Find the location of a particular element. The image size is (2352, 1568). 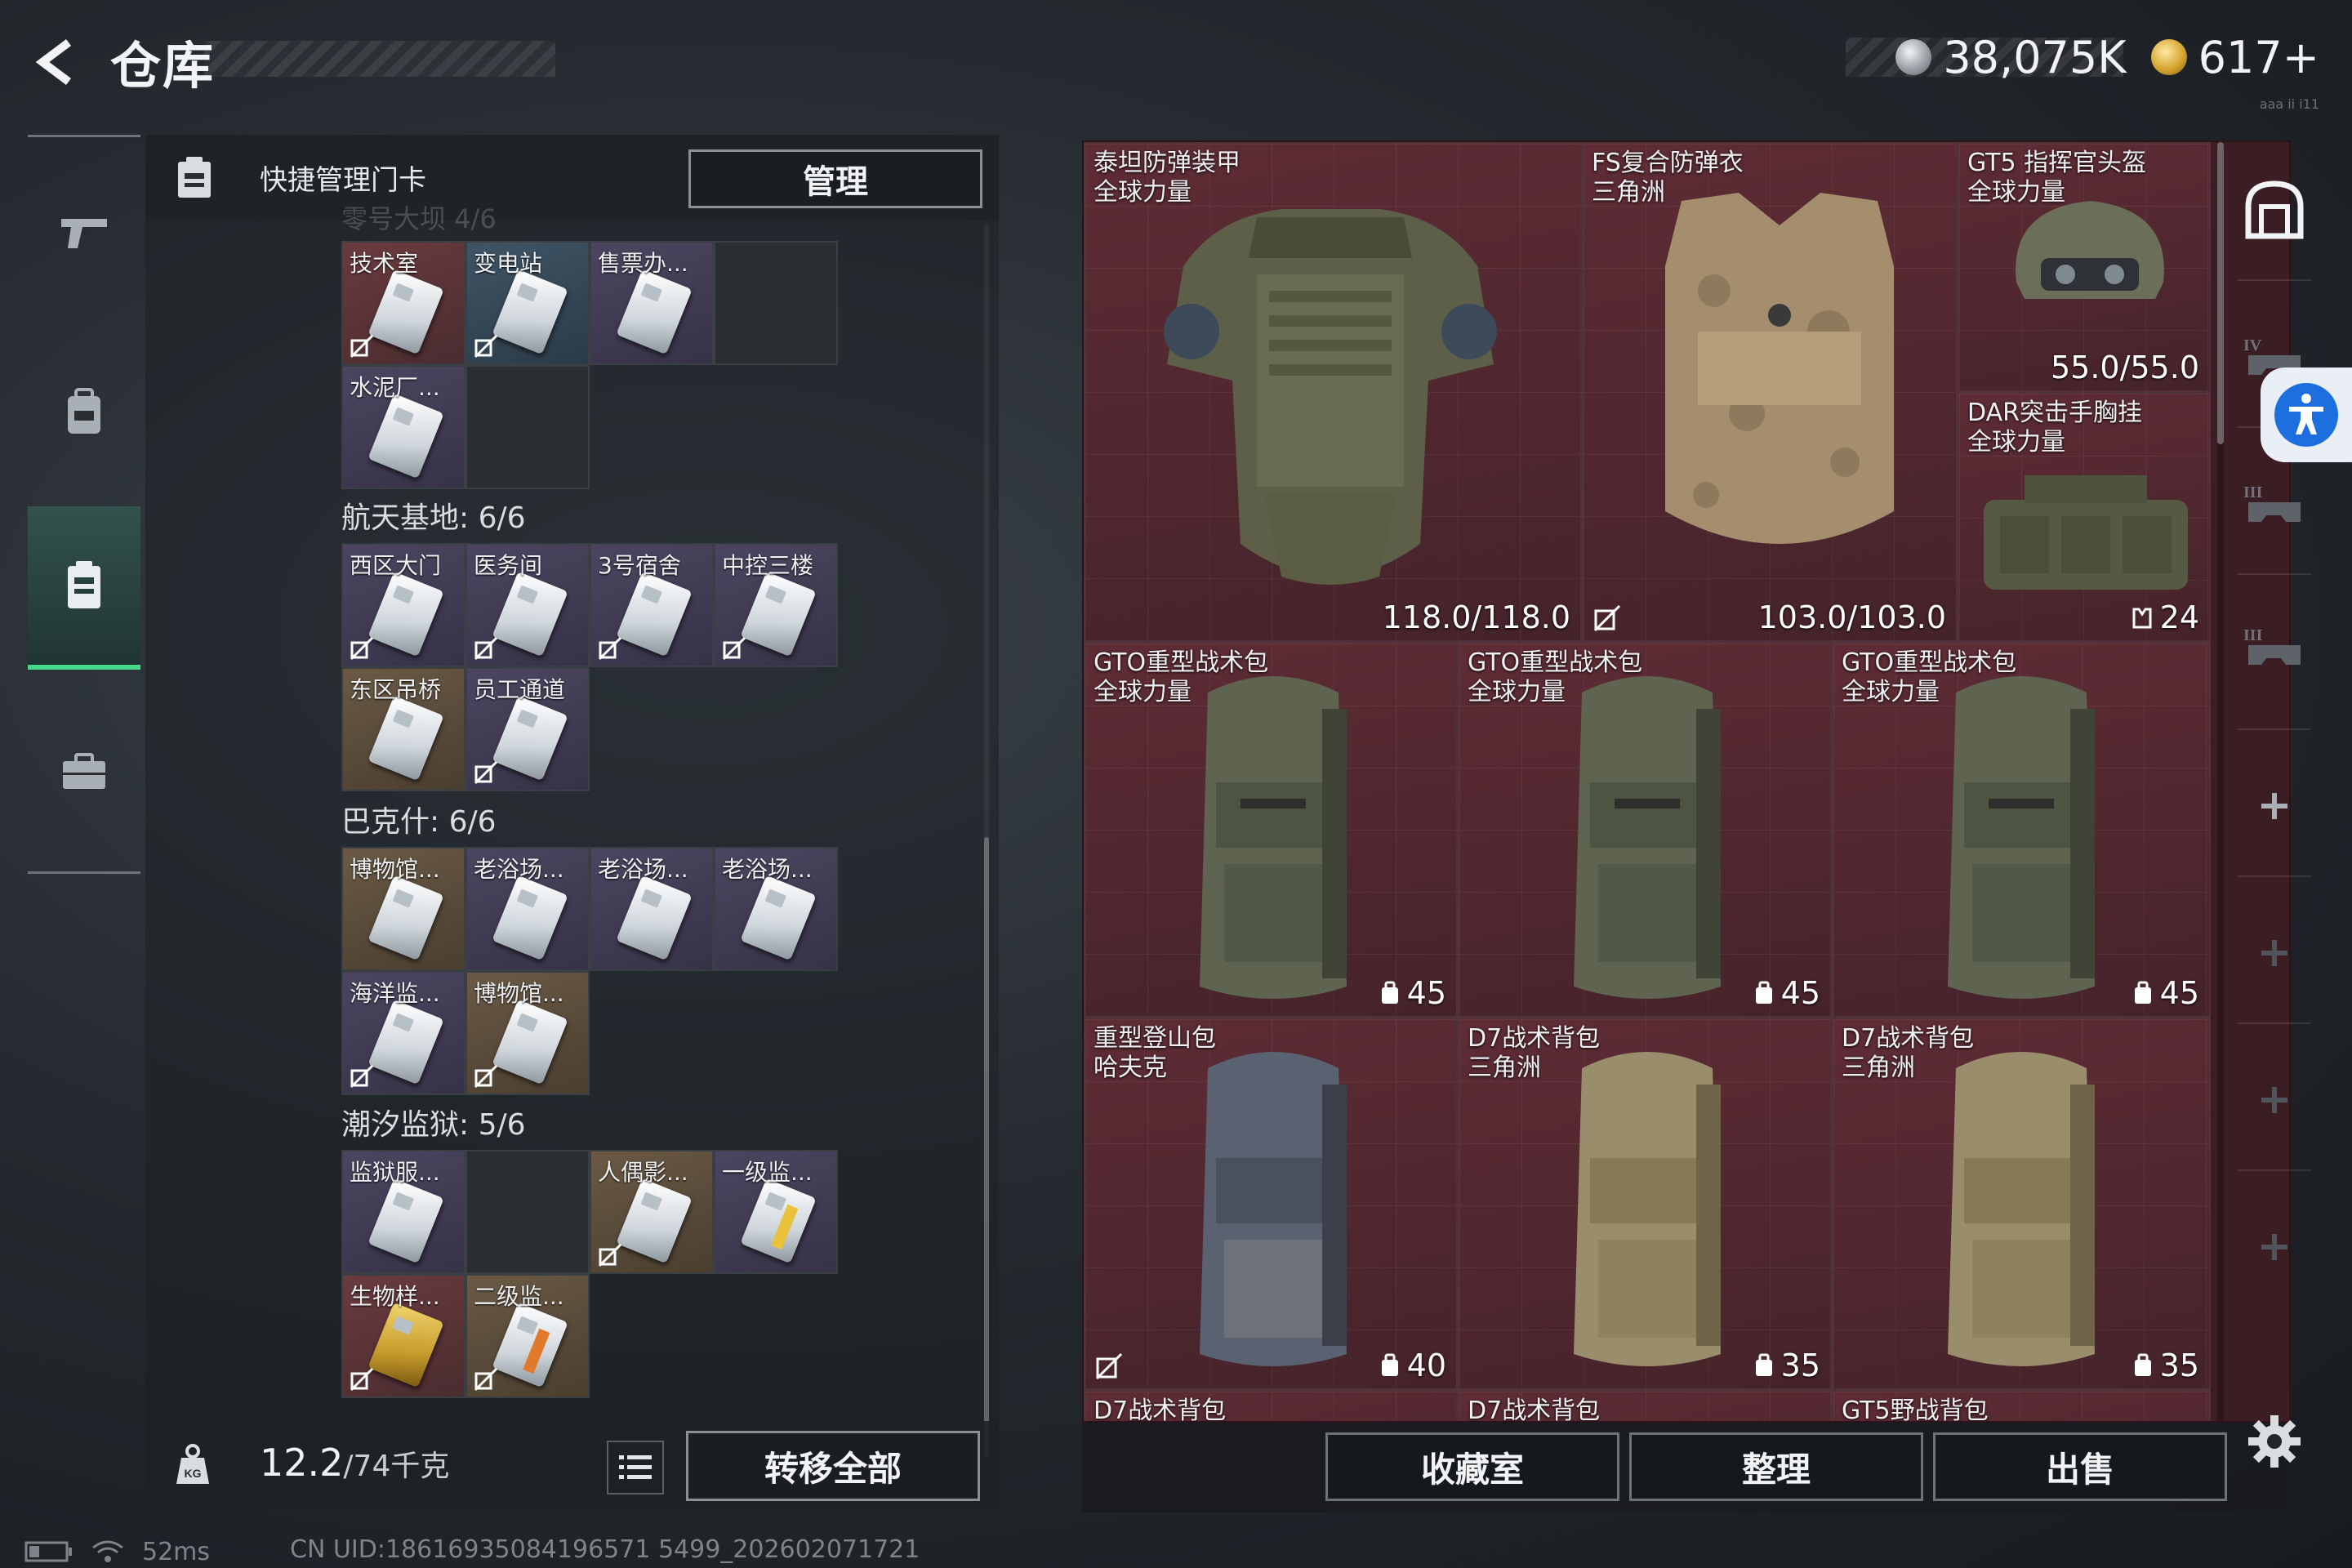

keycard-name: 医务间 is located at coordinates (508, 565).